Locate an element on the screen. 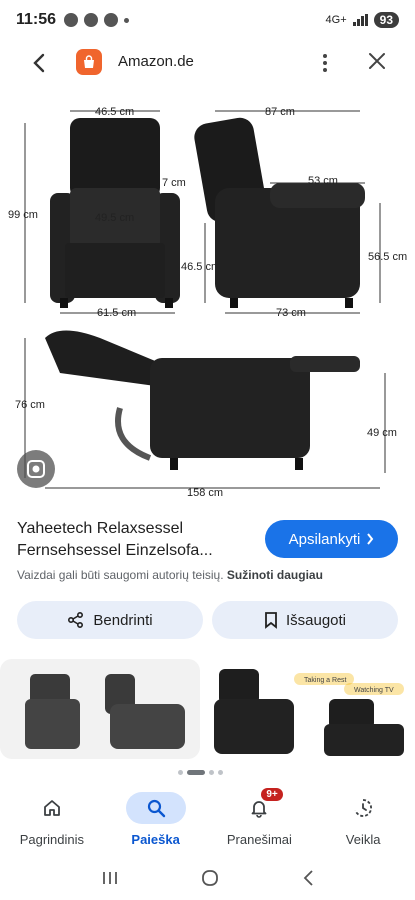 Image resolution: width=415 pixels, height=900 pixels. lens-icon is located at coordinates (36, 469).